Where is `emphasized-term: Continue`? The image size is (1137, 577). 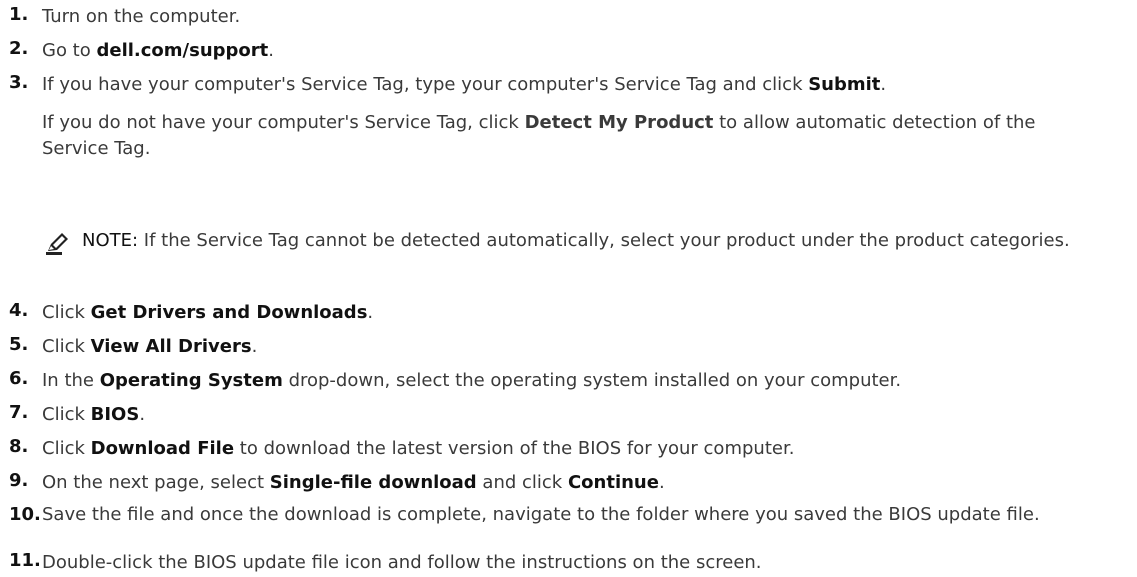
emphasized-term: Continue is located at coordinates (613, 482).